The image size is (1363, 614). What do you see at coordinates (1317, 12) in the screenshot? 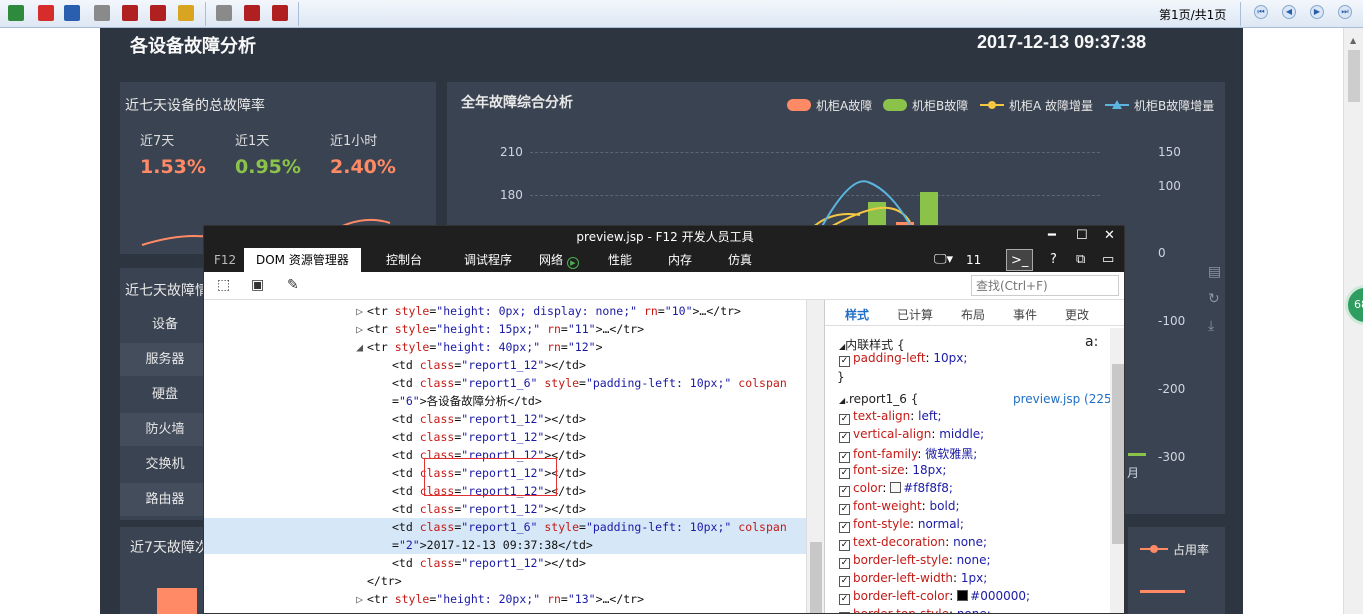
I see `next-page-icon: ▶` at bounding box center [1317, 12].